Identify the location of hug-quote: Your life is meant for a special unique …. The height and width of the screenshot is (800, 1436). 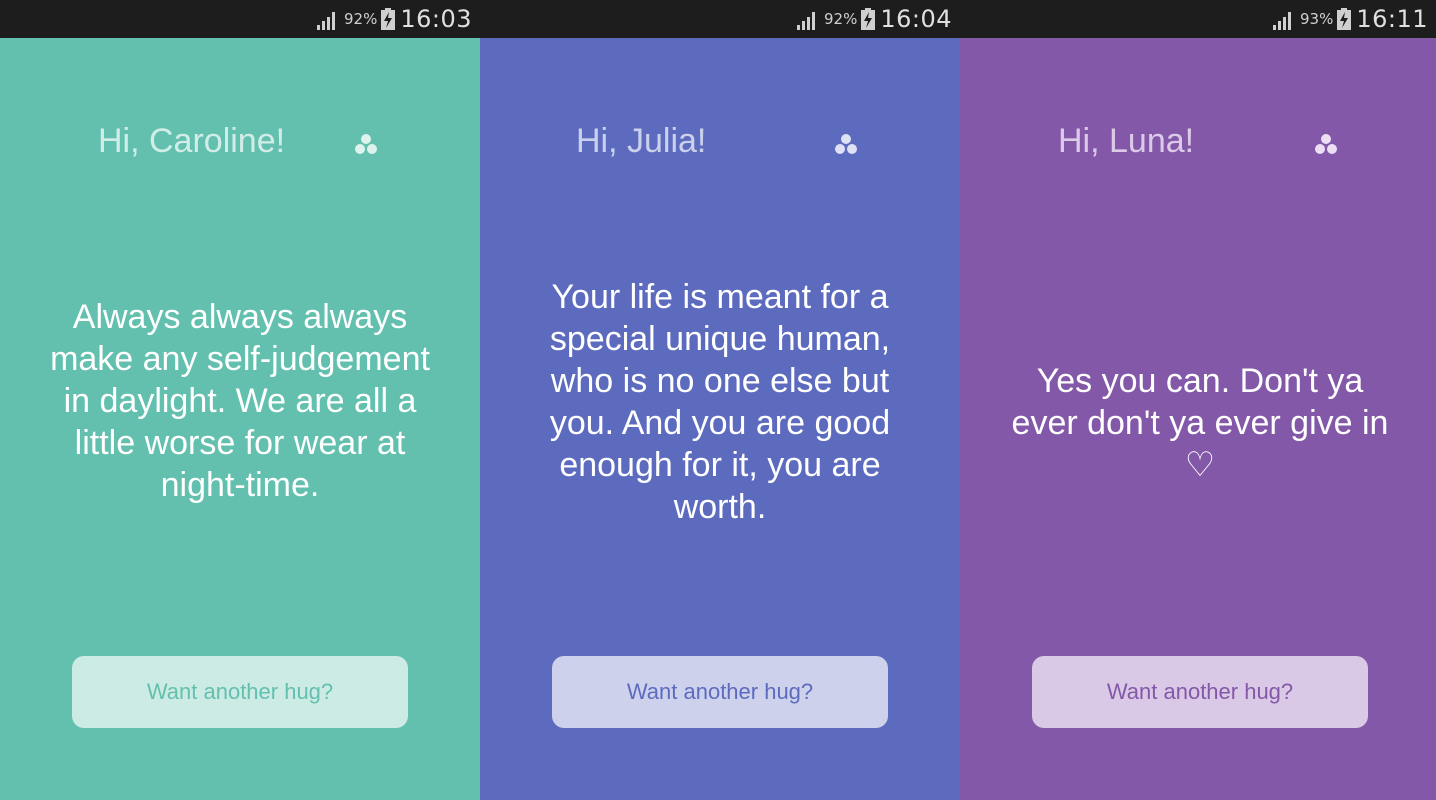
(720, 402).